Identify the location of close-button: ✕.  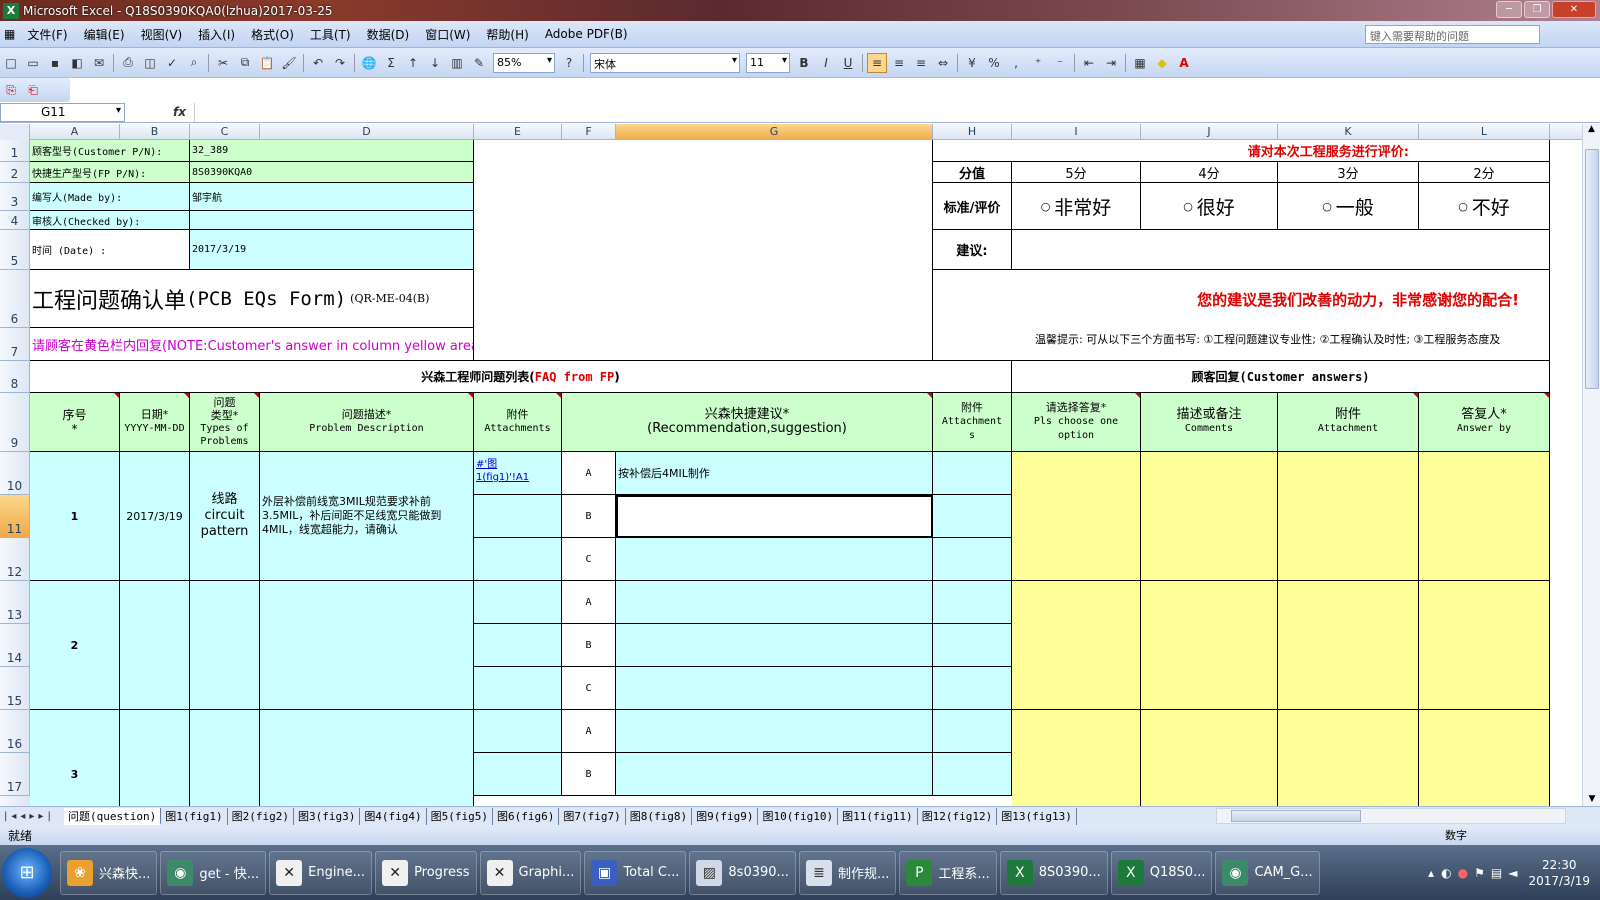
(1574, 9).